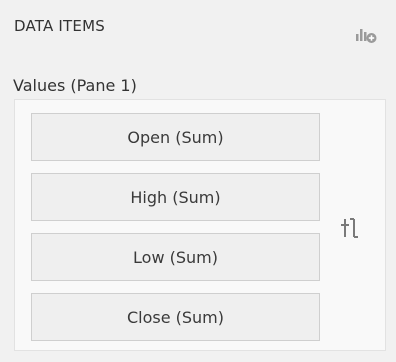  Describe the element at coordinates (366, 35) in the screenshot. I see `add-data-item-icon` at that location.